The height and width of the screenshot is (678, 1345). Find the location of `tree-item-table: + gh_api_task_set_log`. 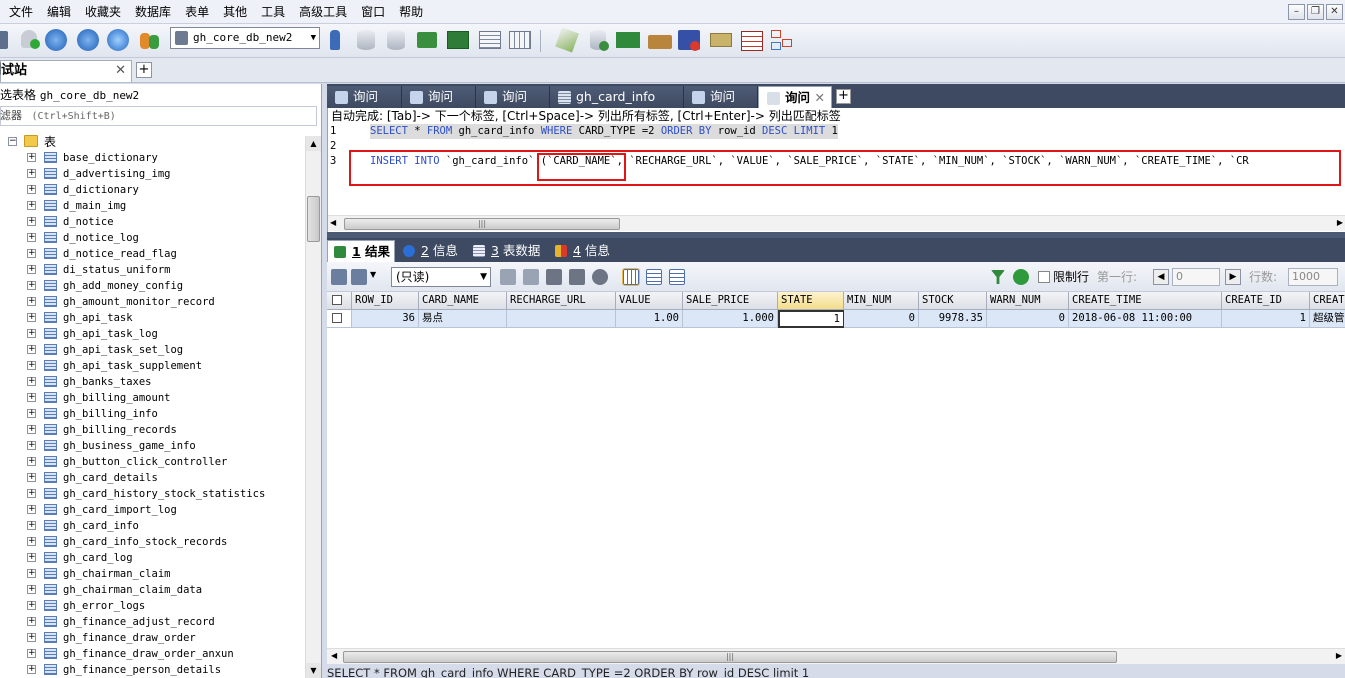

tree-item-table: + gh_api_task_set_log is located at coordinates (152, 350).